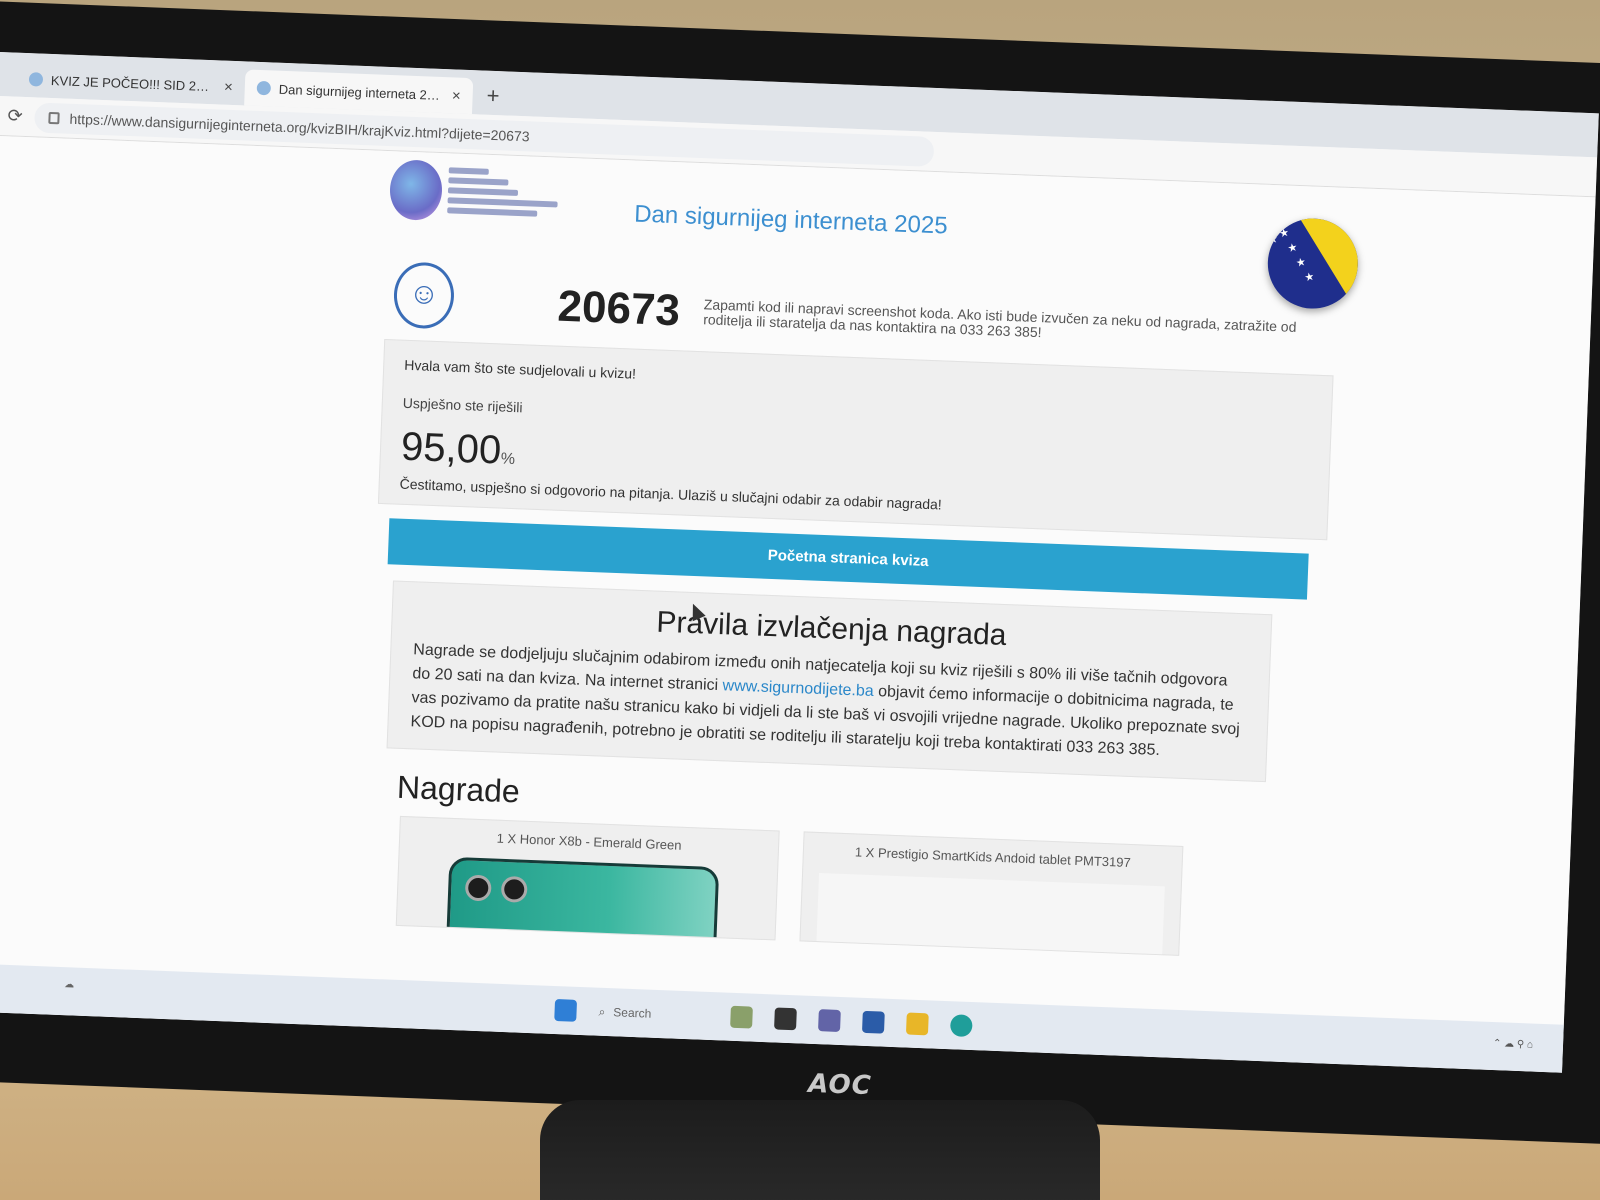 Image resolution: width=1600 pixels, height=1200 pixels. What do you see at coordinates (566, 1010) in the screenshot?
I see `windows-start-icon` at bounding box center [566, 1010].